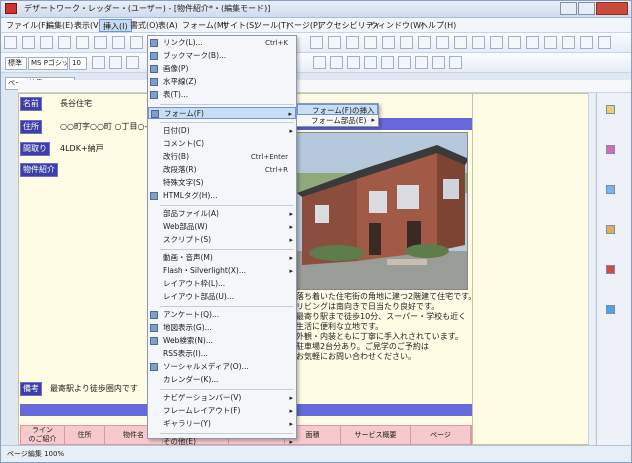 This screenshot has width=632, height=463. What do you see at coordinates (222, 144) in the screenshot?
I see `menu-entry: コメント(C)` at bounding box center [222, 144].